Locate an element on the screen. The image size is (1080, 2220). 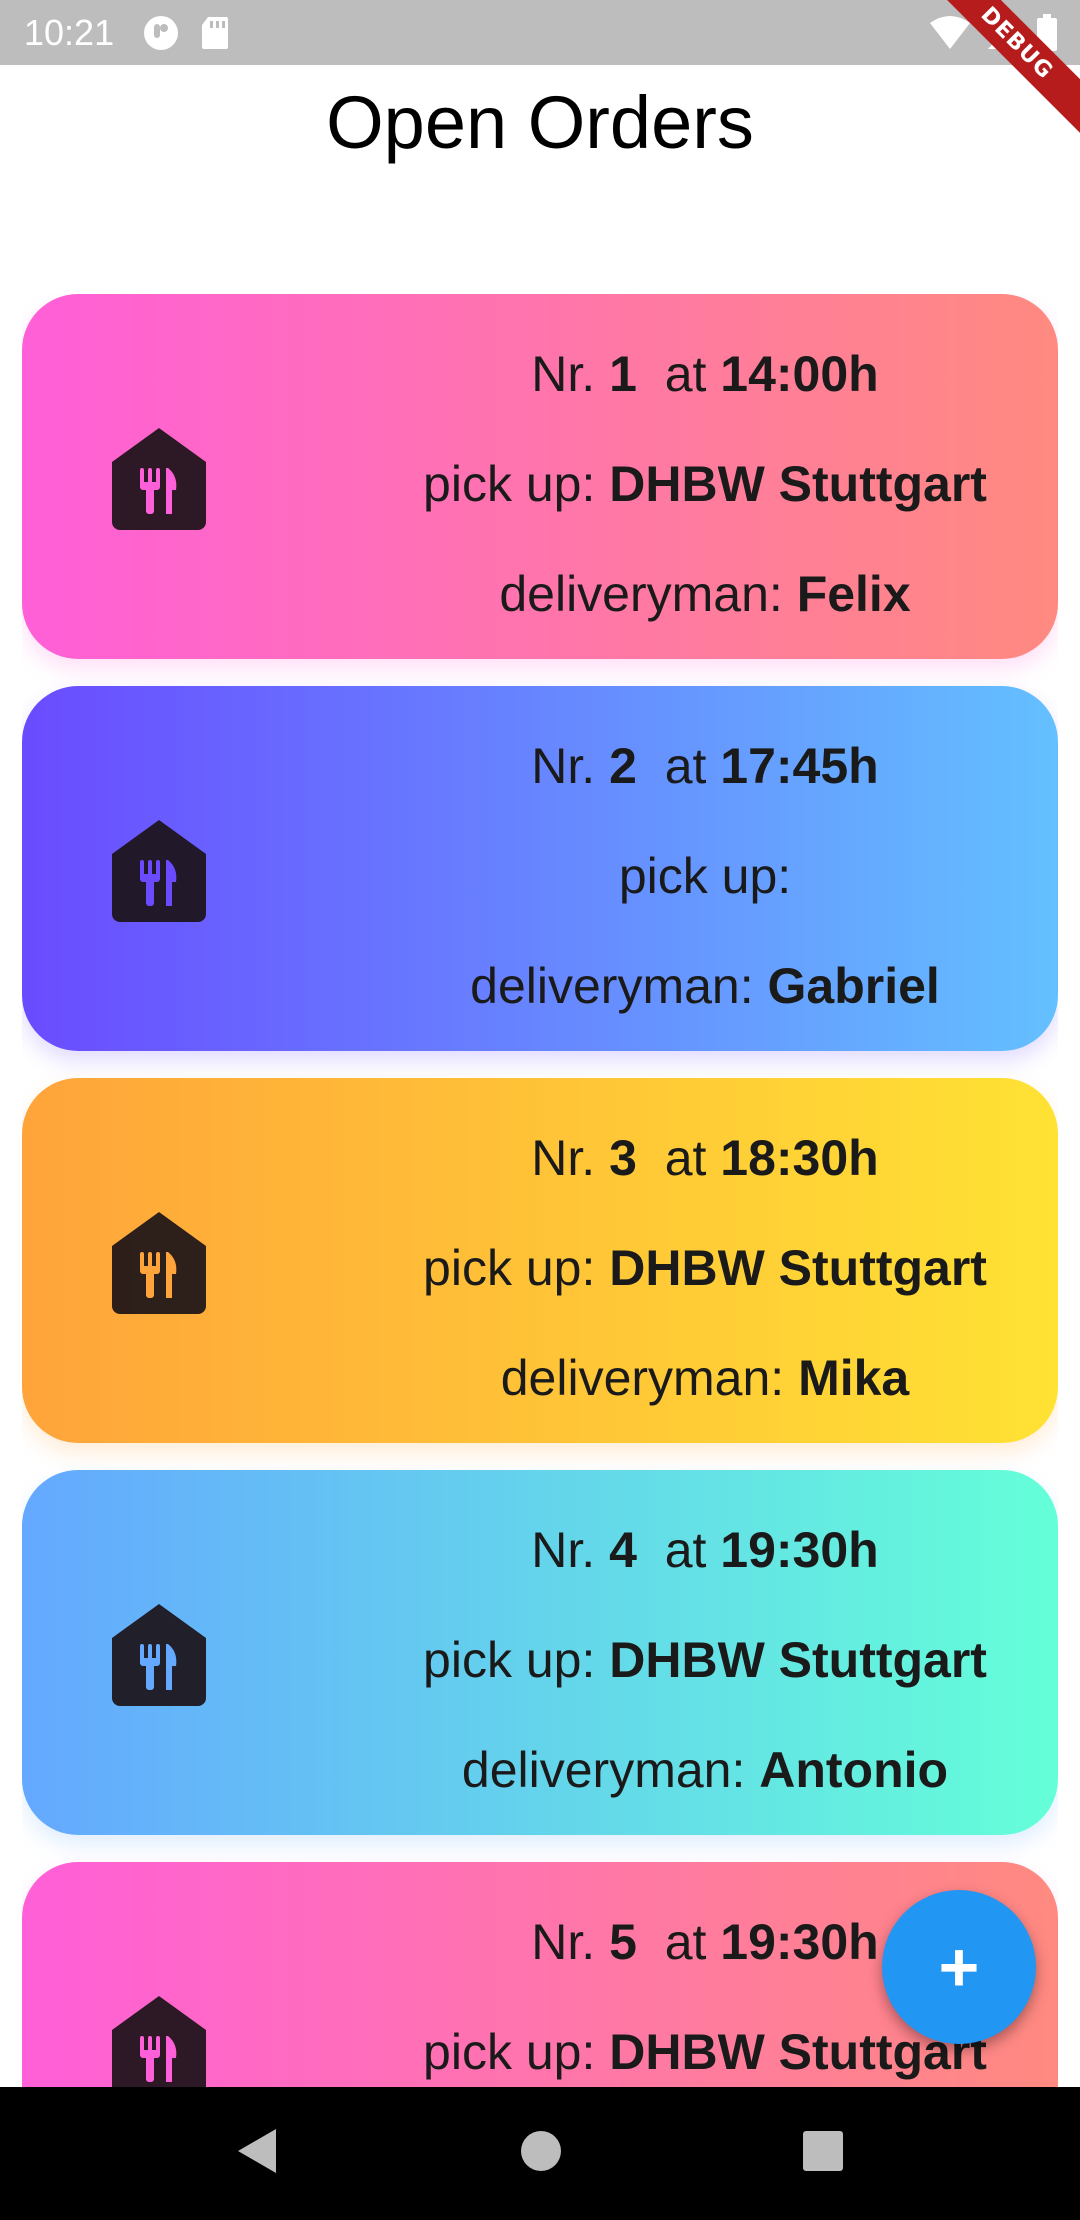
order-number-line: Nr. 3 at 18:30h is located at coordinates (704, 1158).